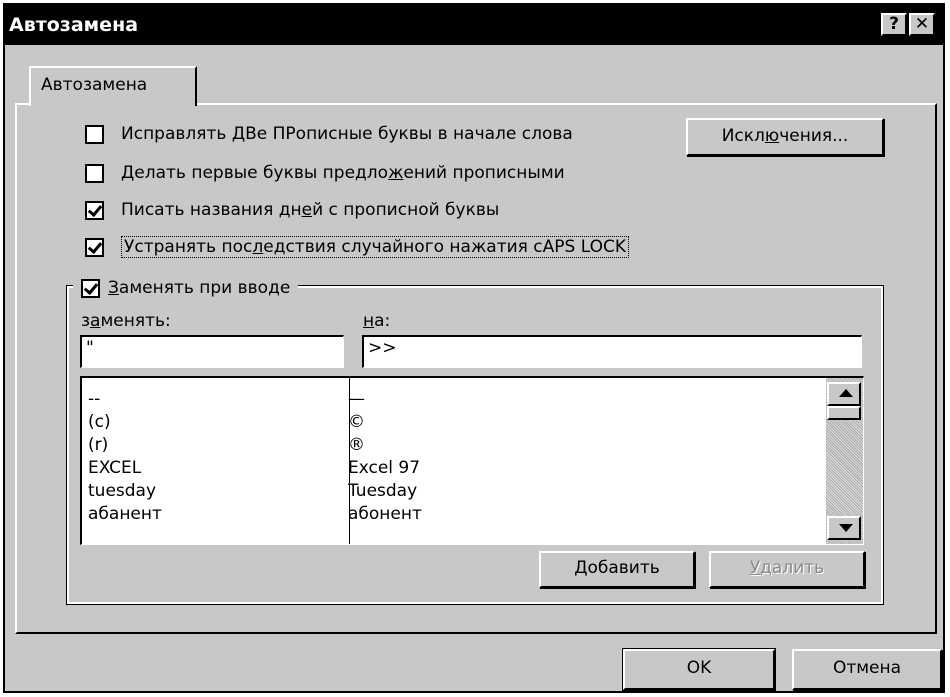 Image resolution: width=950 pixels, height=697 pixels. I want to click on close-icon: ✕, so click(922, 24).